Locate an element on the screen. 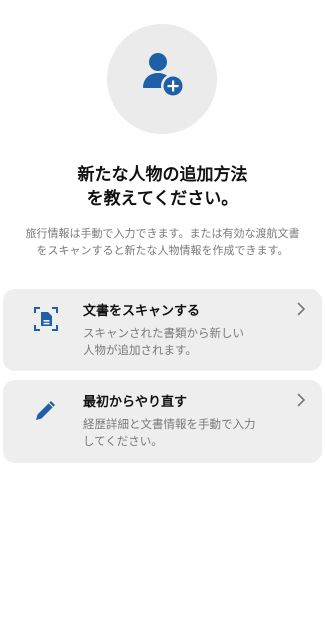 The height and width of the screenshot is (640, 325). scan-document-icon is located at coordinates (46, 319).